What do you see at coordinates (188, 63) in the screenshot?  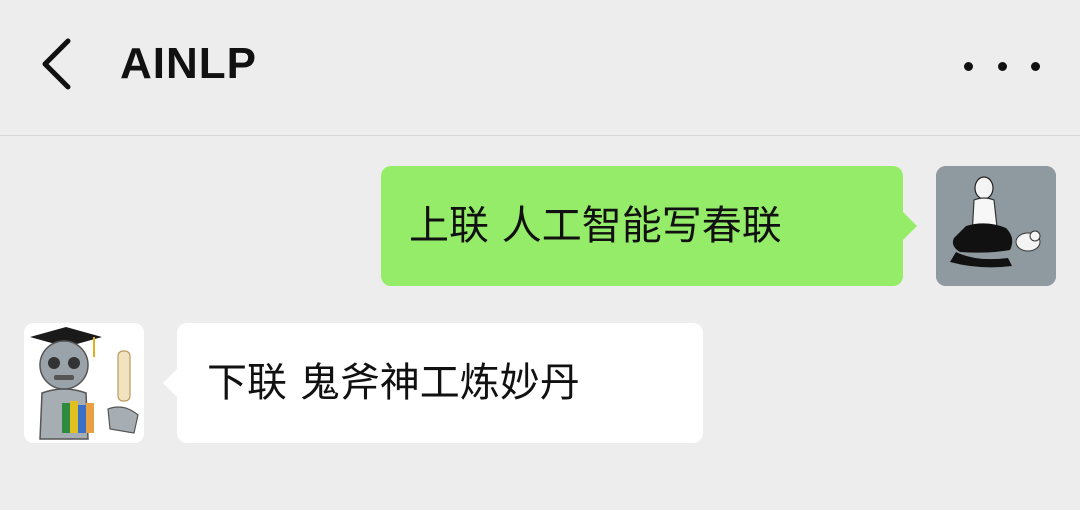 I see `chat-title: AINLP` at bounding box center [188, 63].